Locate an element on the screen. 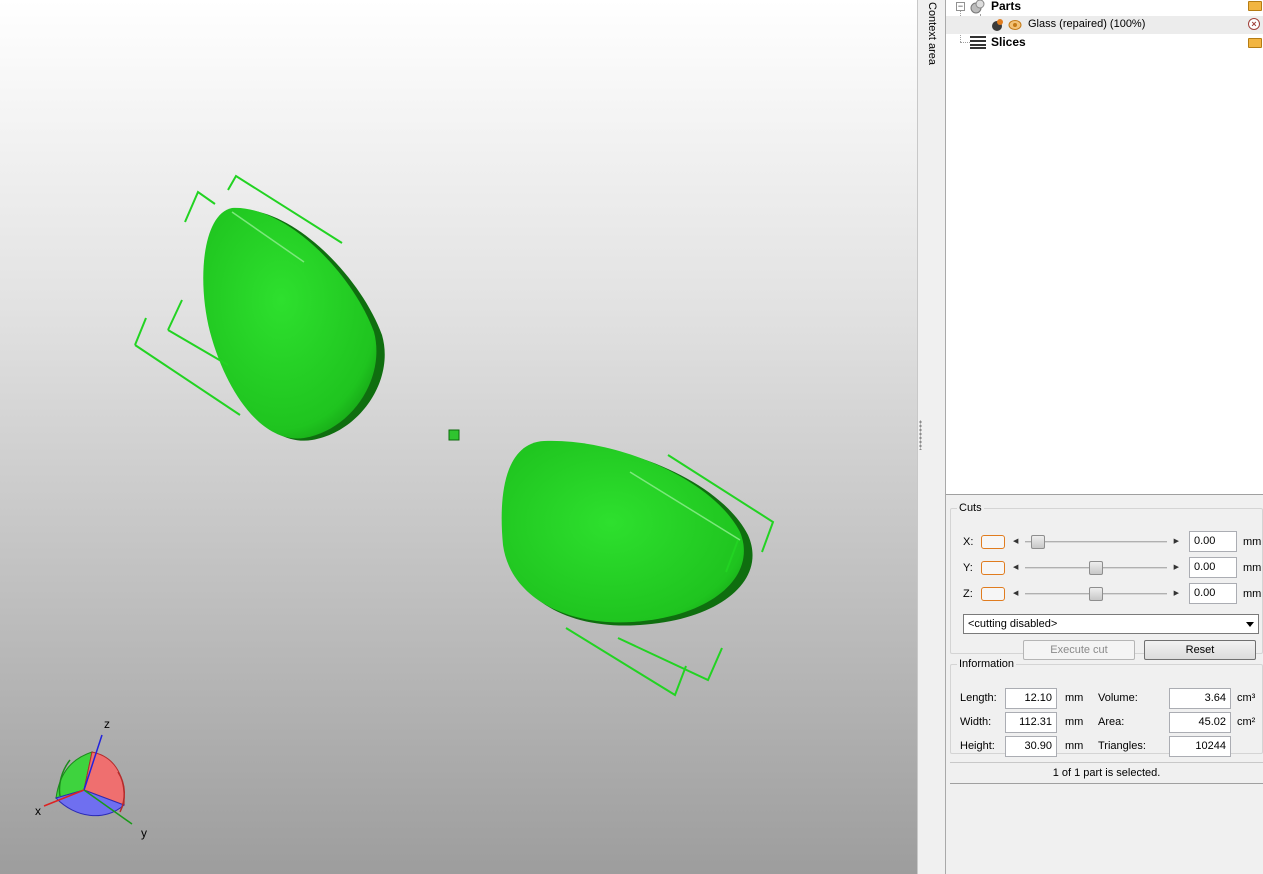 This screenshot has width=1263, height=874. selection-status: 1 of 1 part is selected. is located at coordinates (1106, 773).